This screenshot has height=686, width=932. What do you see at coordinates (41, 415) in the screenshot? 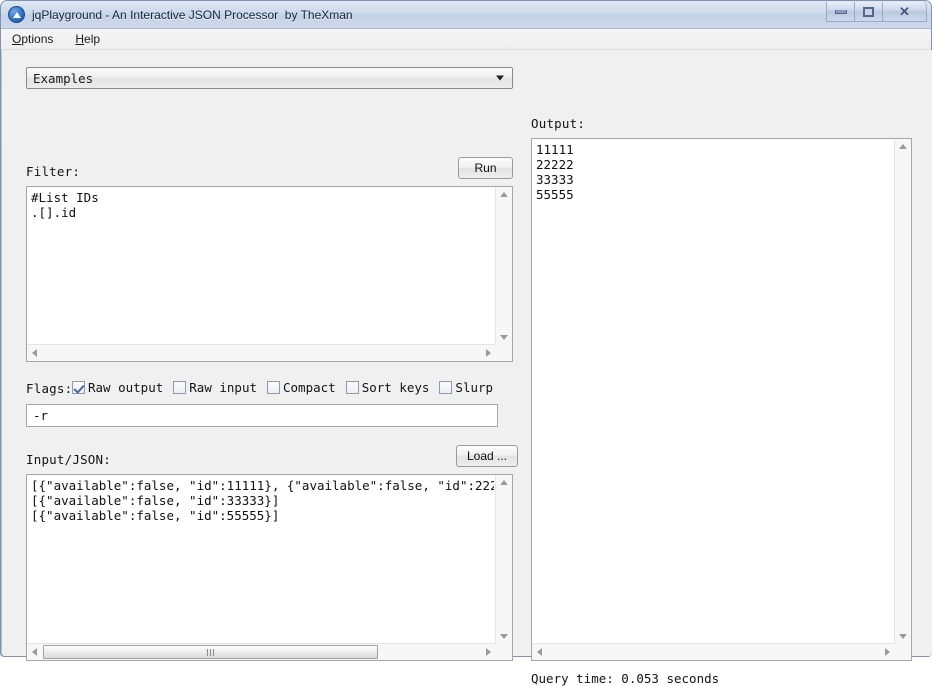
I see `flags-input-value: -r` at bounding box center [41, 415].